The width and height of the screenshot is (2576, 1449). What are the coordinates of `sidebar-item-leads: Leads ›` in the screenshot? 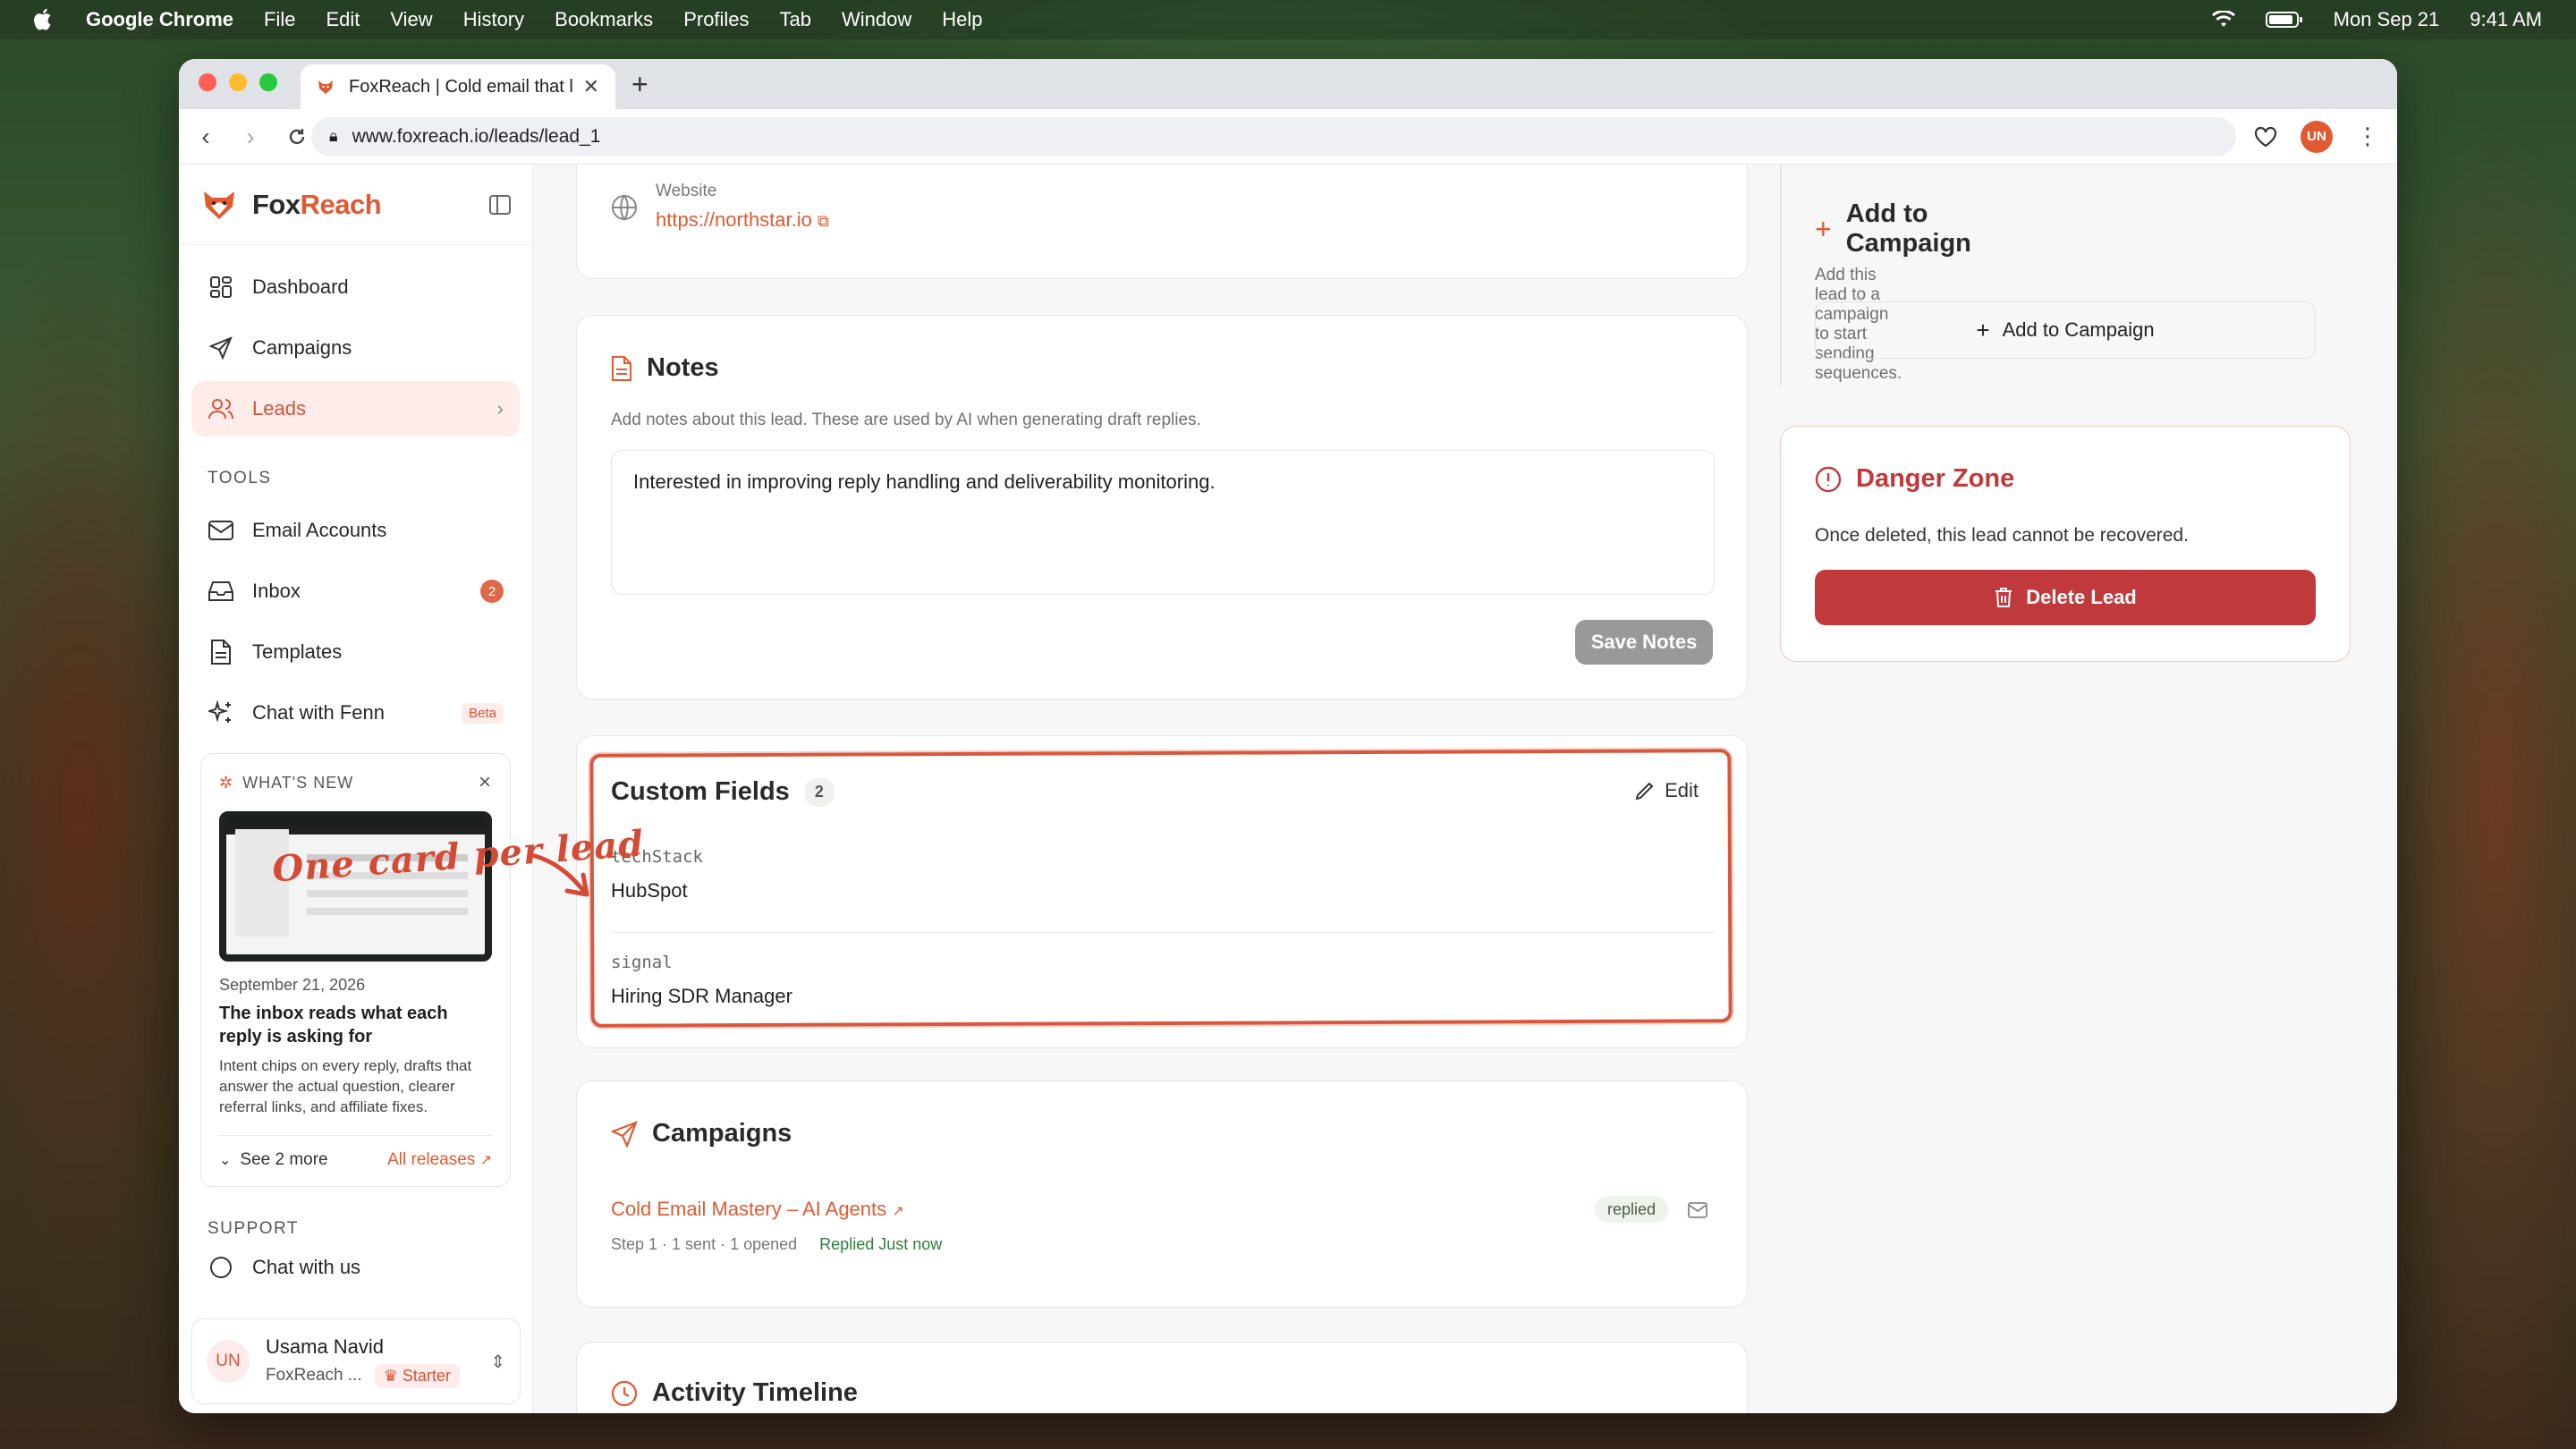 It's located at (355, 408).